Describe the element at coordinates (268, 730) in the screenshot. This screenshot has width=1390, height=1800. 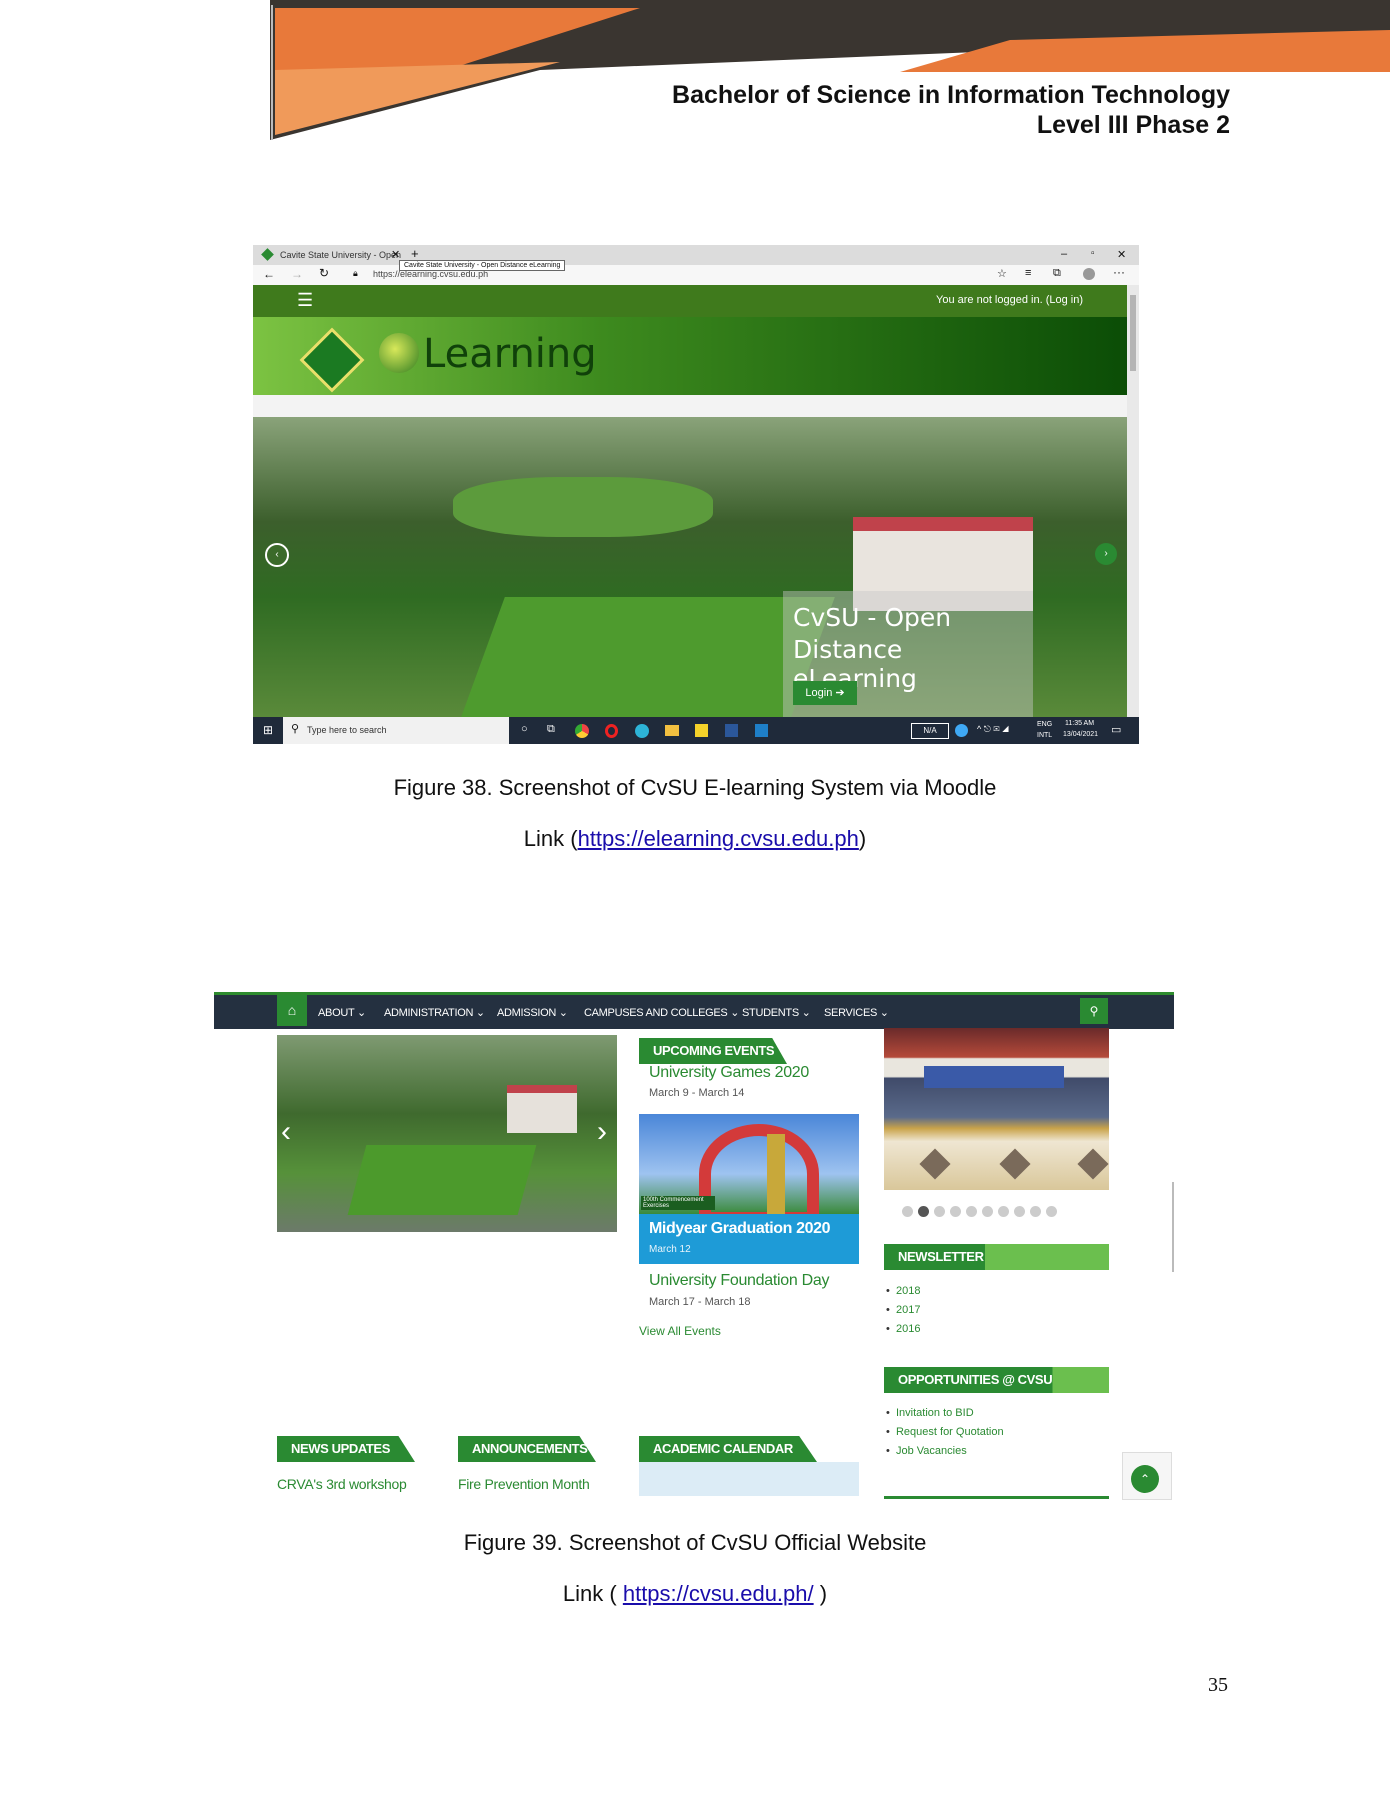
I see `start-icon: ⊞` at that location.